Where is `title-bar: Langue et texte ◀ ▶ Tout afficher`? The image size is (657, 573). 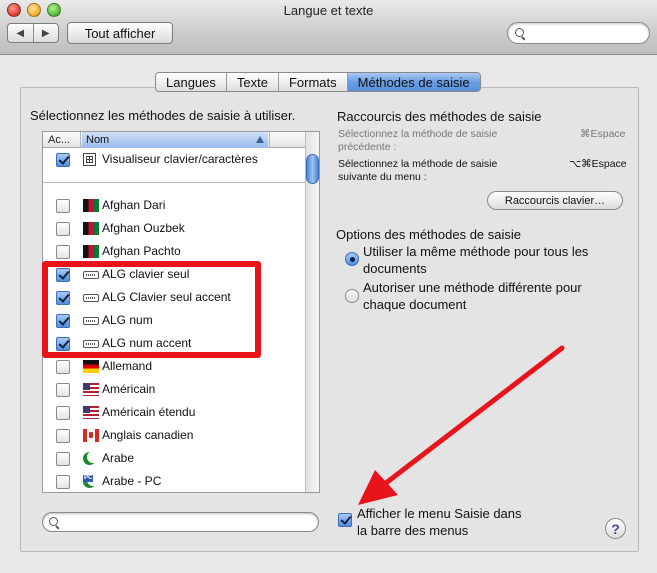 title-bar: Langue et texte ◀ ▶ Tout afficher is located at coordinates (328, 27).